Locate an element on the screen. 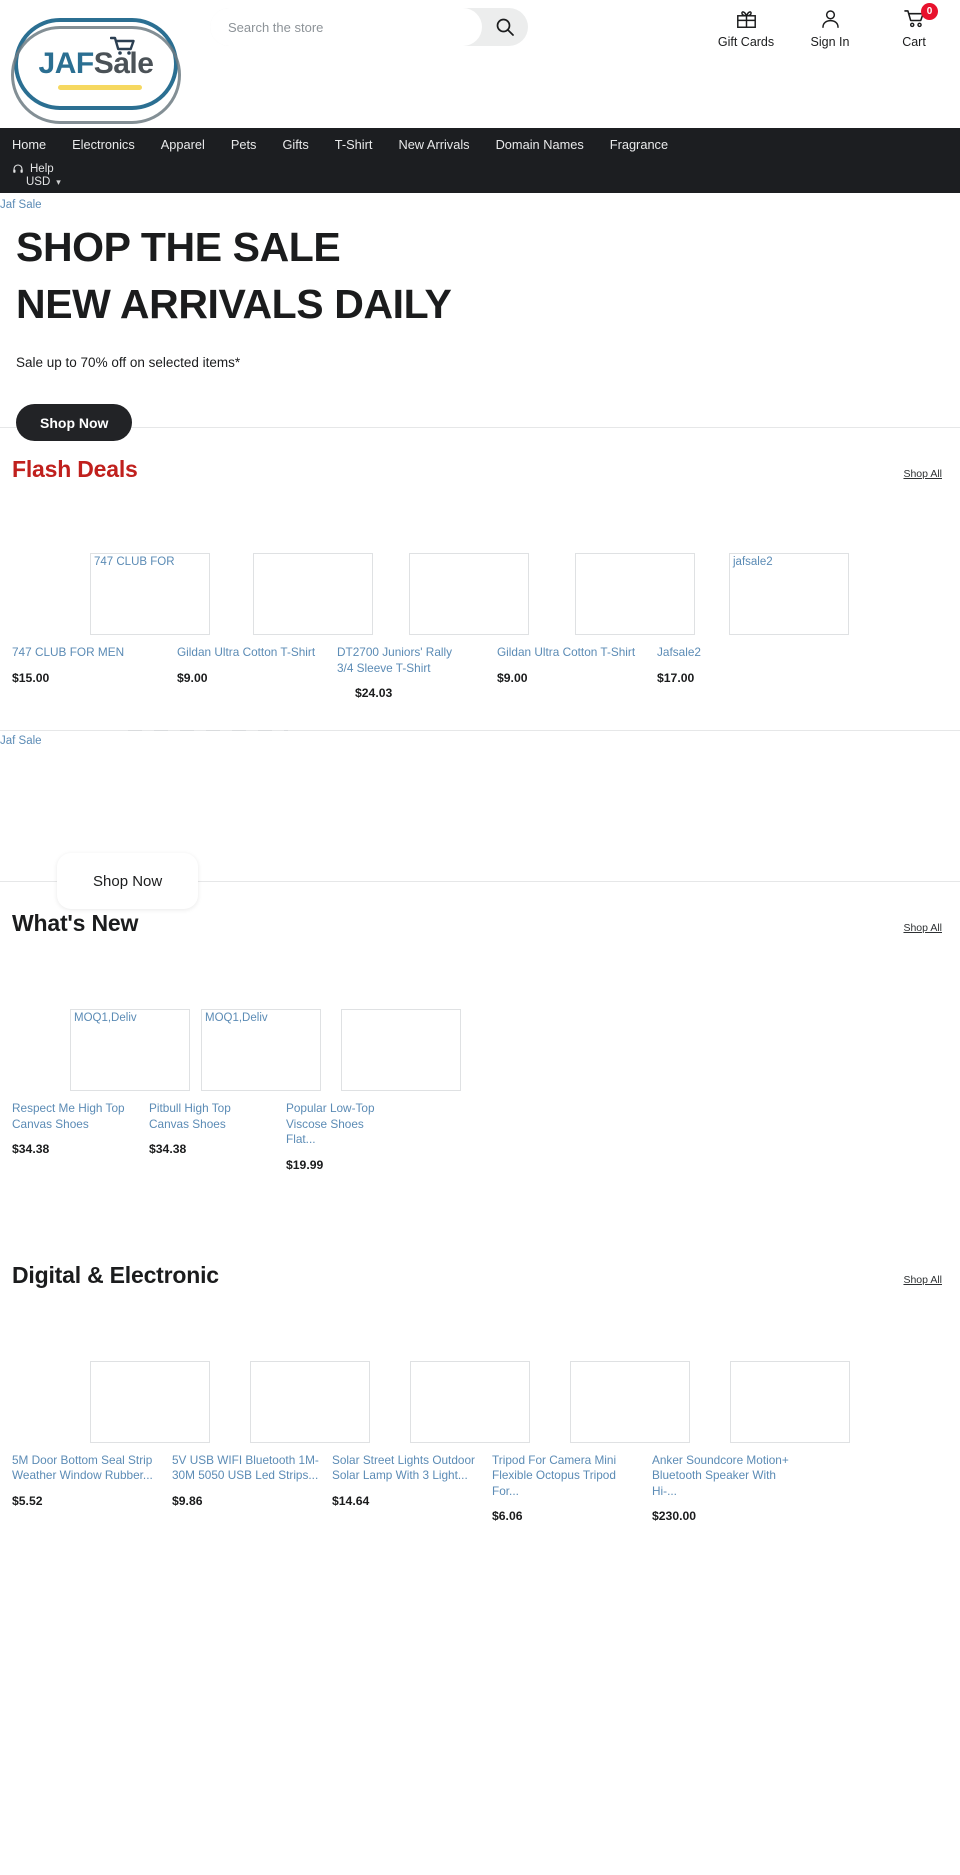 The width and height of the screenshot is (960, 1875). nav-item-new-arrivals: New Arrivals is located at coordinates (433, 145).